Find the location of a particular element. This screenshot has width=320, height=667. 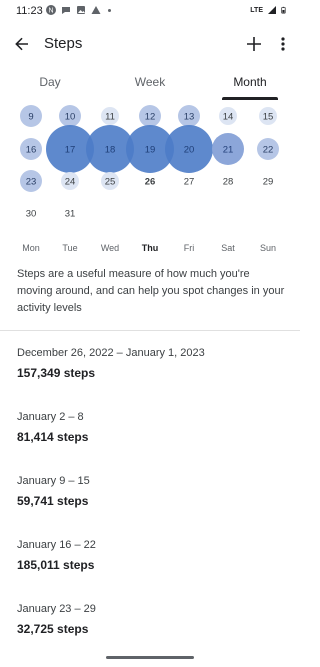

week-steps: 157,349 steps is located at coordinates (56, 373).